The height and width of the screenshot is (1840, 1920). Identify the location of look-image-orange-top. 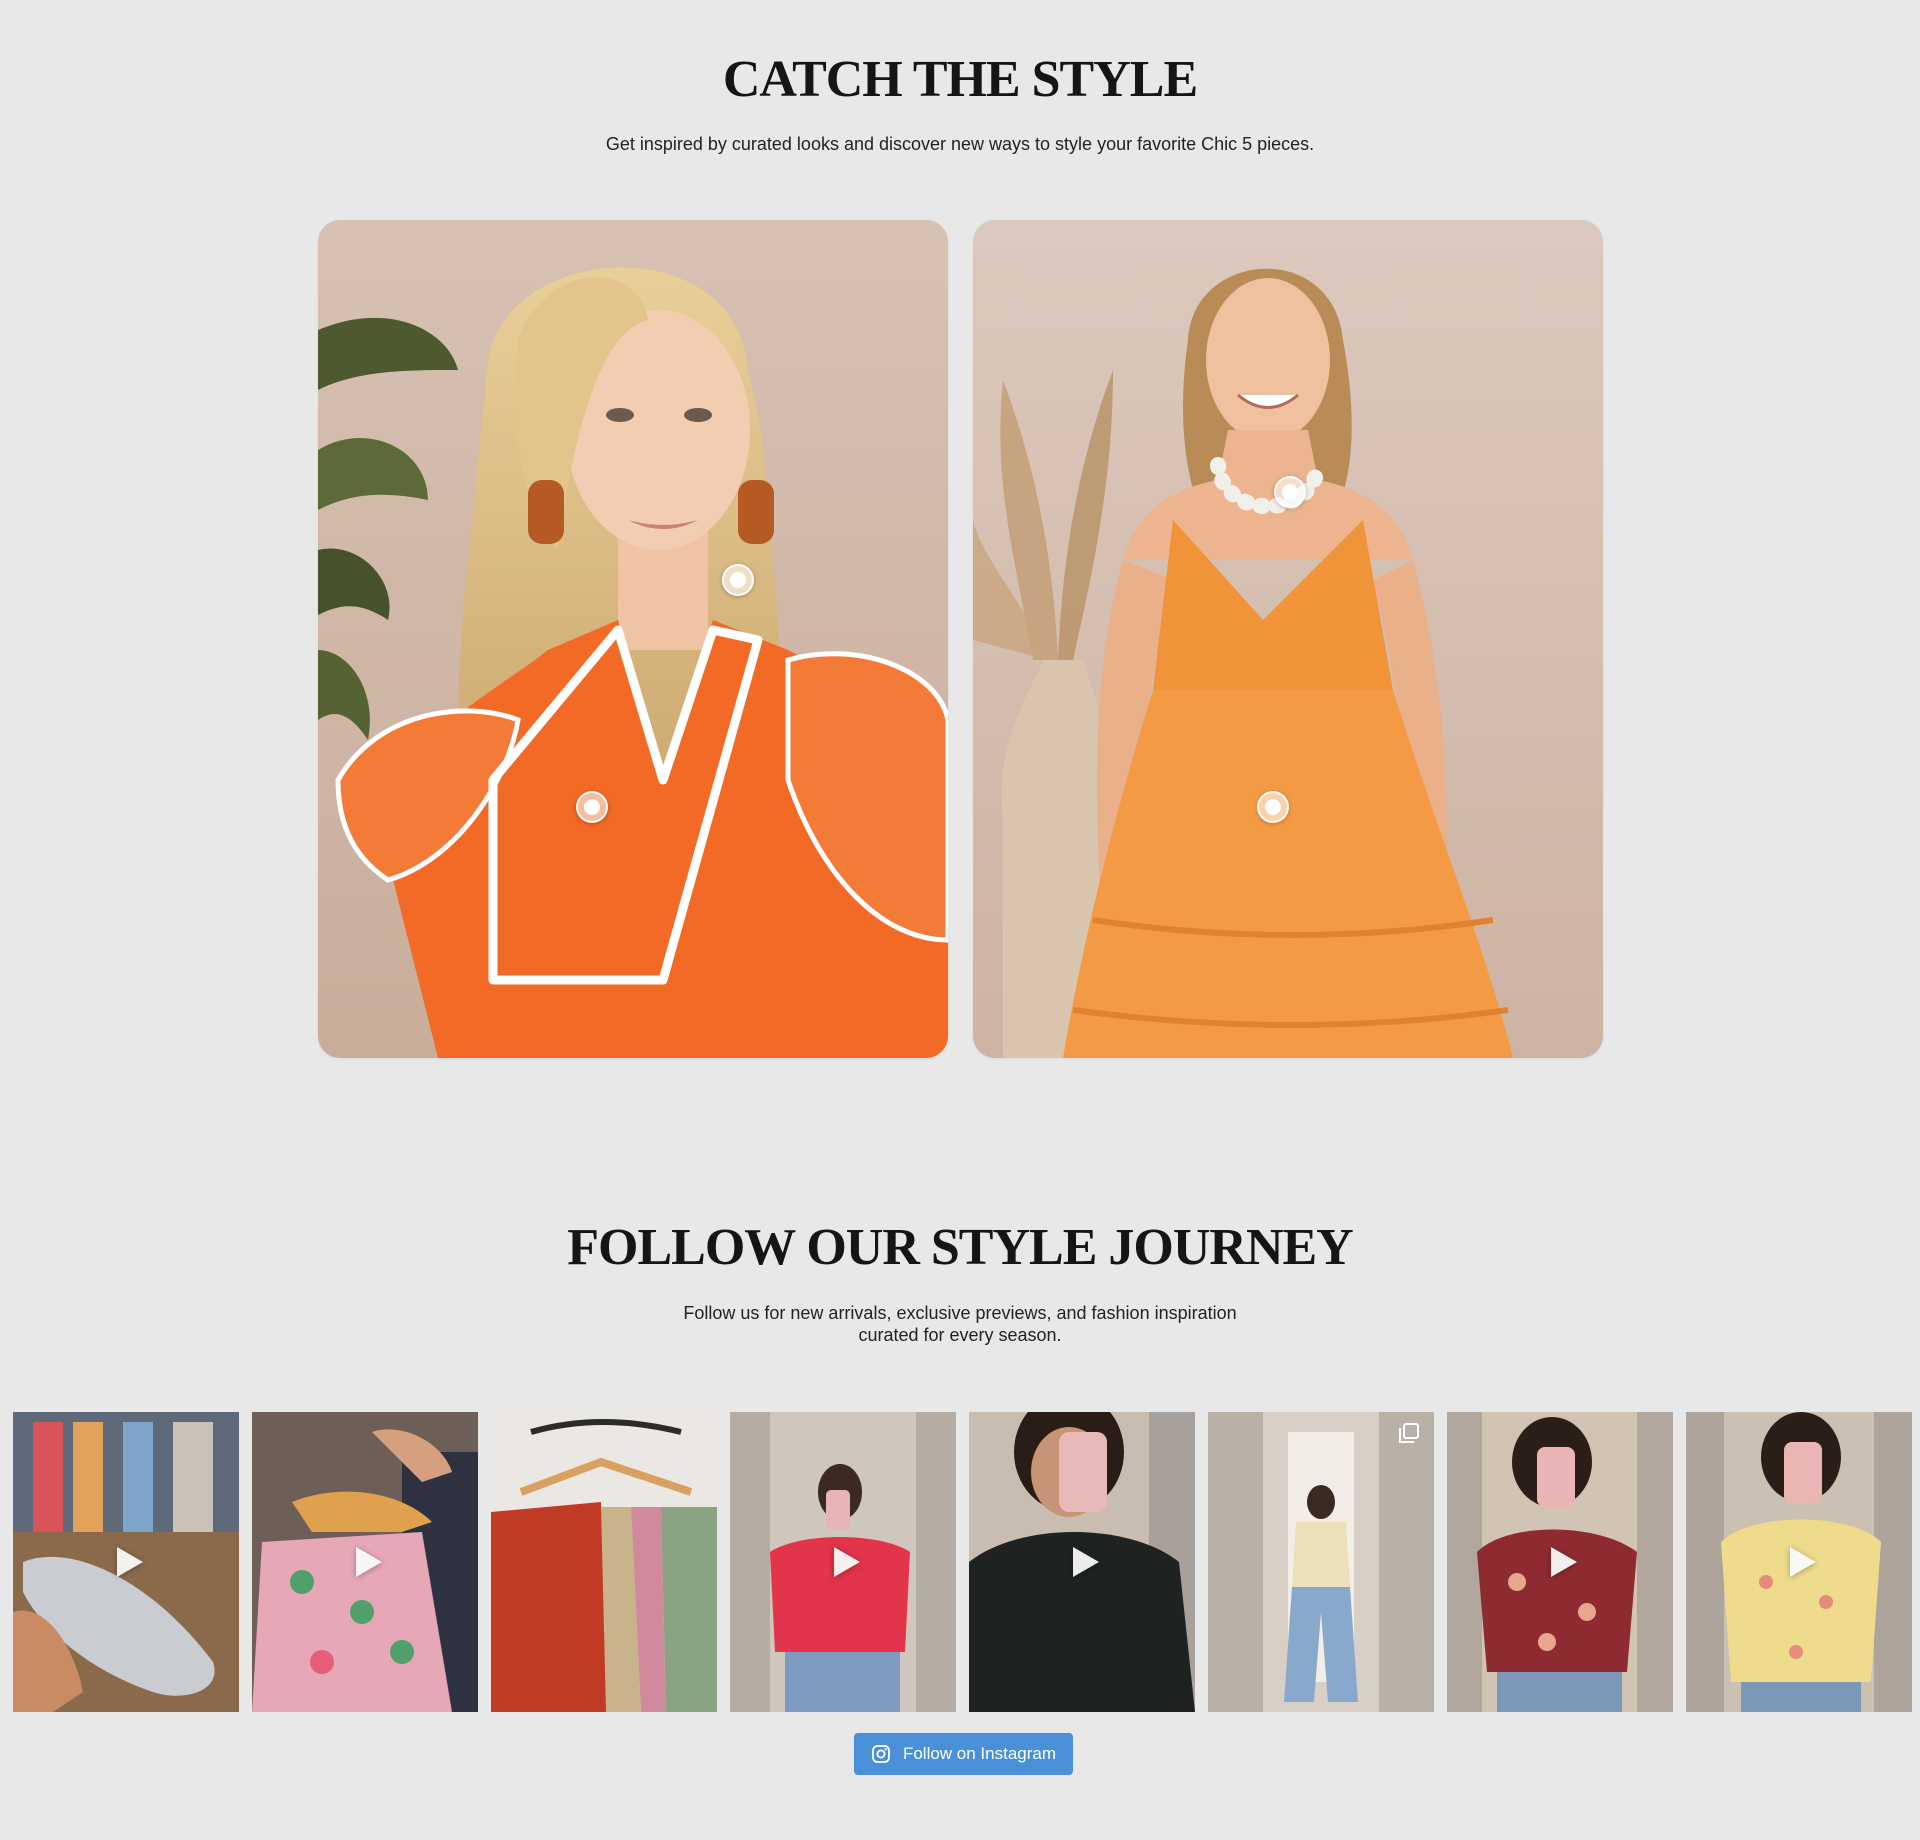
(633, 639).